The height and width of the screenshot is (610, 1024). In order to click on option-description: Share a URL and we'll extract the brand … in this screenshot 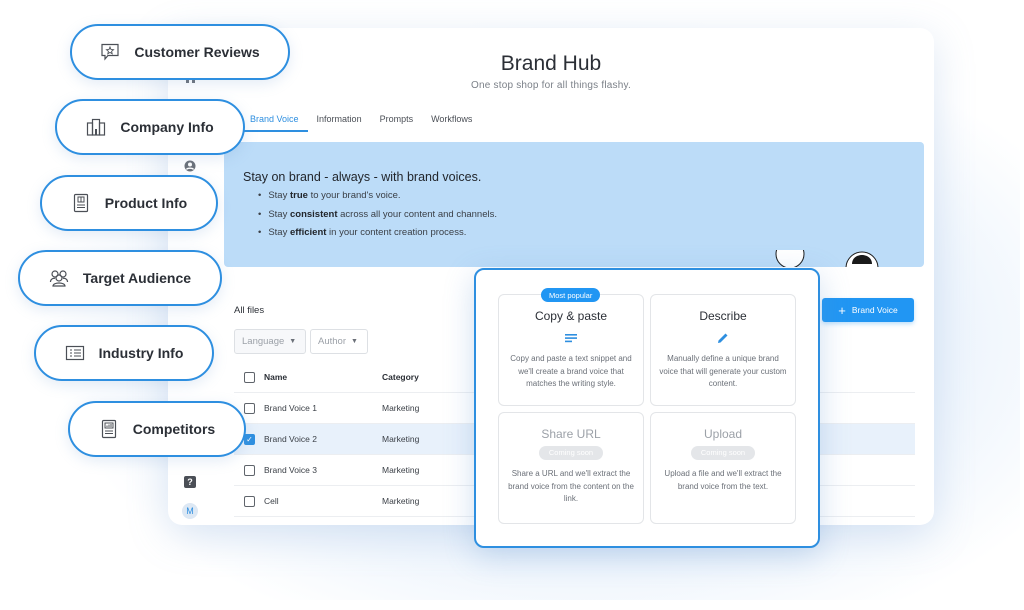, I will do `click(571, 486)`.